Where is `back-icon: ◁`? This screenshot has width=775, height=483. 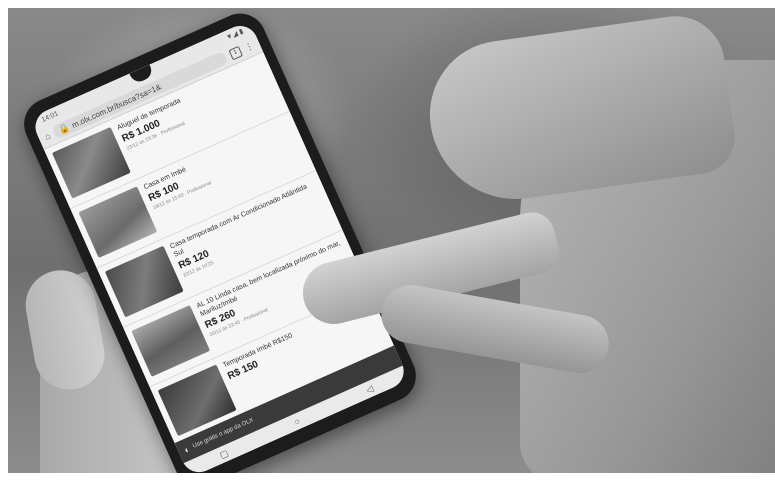 back-icon: ◁ is located at coordinates (369, 389).